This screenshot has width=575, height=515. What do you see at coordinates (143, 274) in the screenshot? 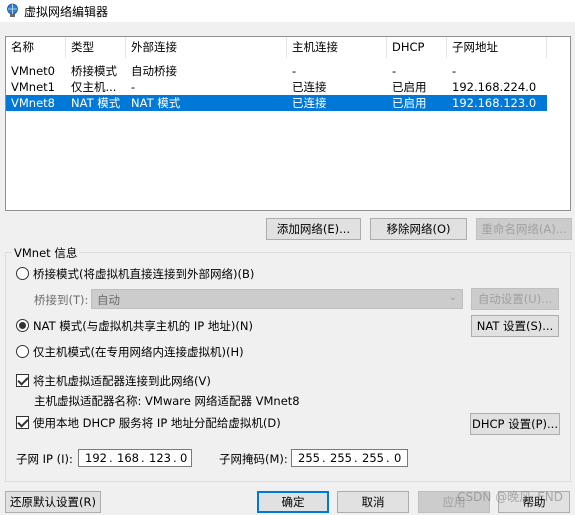
I see `bridged-mode-label: 桥接模式(将虚拟机直接连接到外部网络)(B)` at bounding box center [143, 274].